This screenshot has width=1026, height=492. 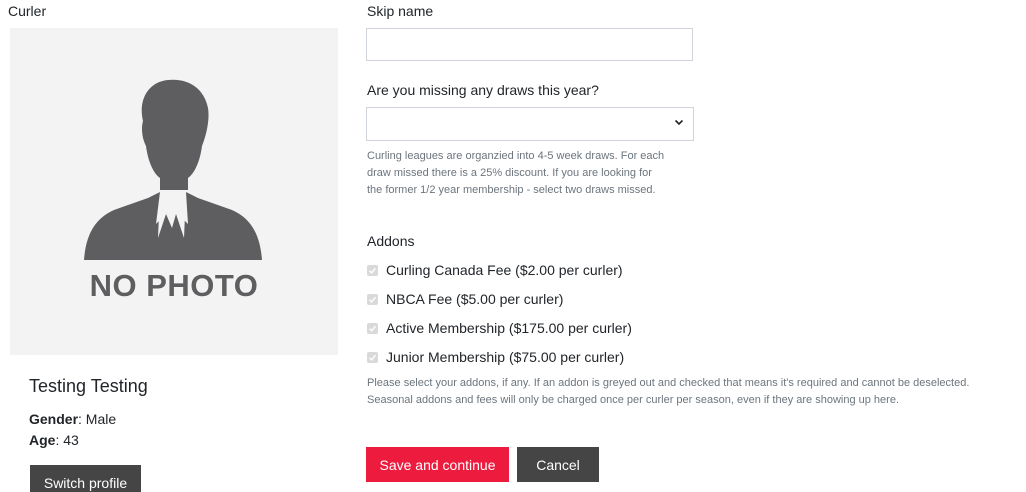 What do you see at coordinates (483, 90) in the screenshot?
I see `missing-draws-label: Are you missing any draws this year?` at bounding box center [483, 90].